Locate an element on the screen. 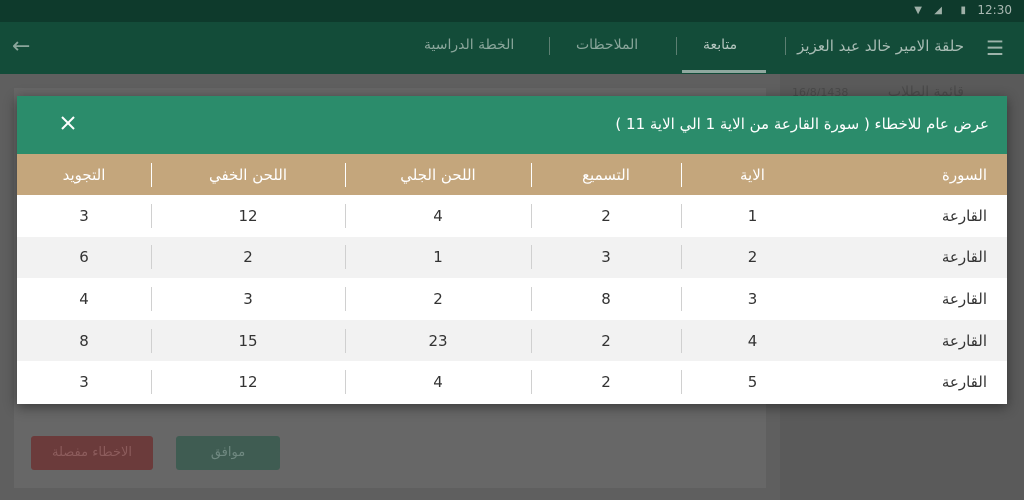 Image resolution: width=1024 pixels, height=500 pixels. tab-study-plan: الخطة الدراسية is located at coordinates (469, 45).